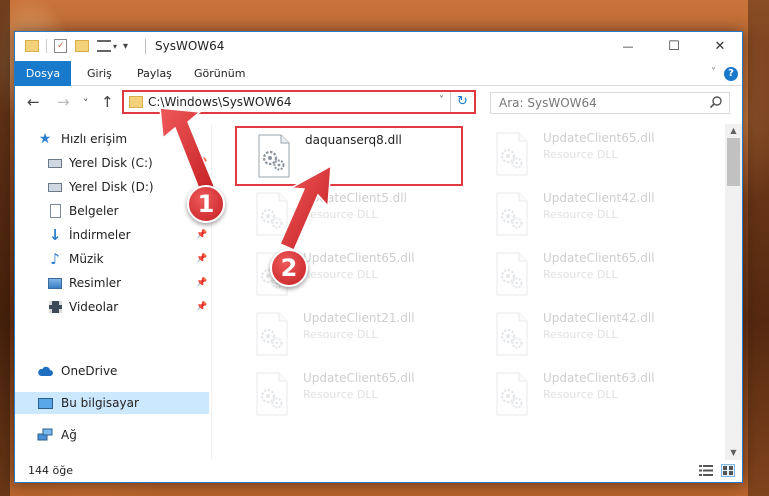 Image resolution: width=769 pixels, height=496 pixels. I want to click on tab-view: Görünüm, so click(219, 73).